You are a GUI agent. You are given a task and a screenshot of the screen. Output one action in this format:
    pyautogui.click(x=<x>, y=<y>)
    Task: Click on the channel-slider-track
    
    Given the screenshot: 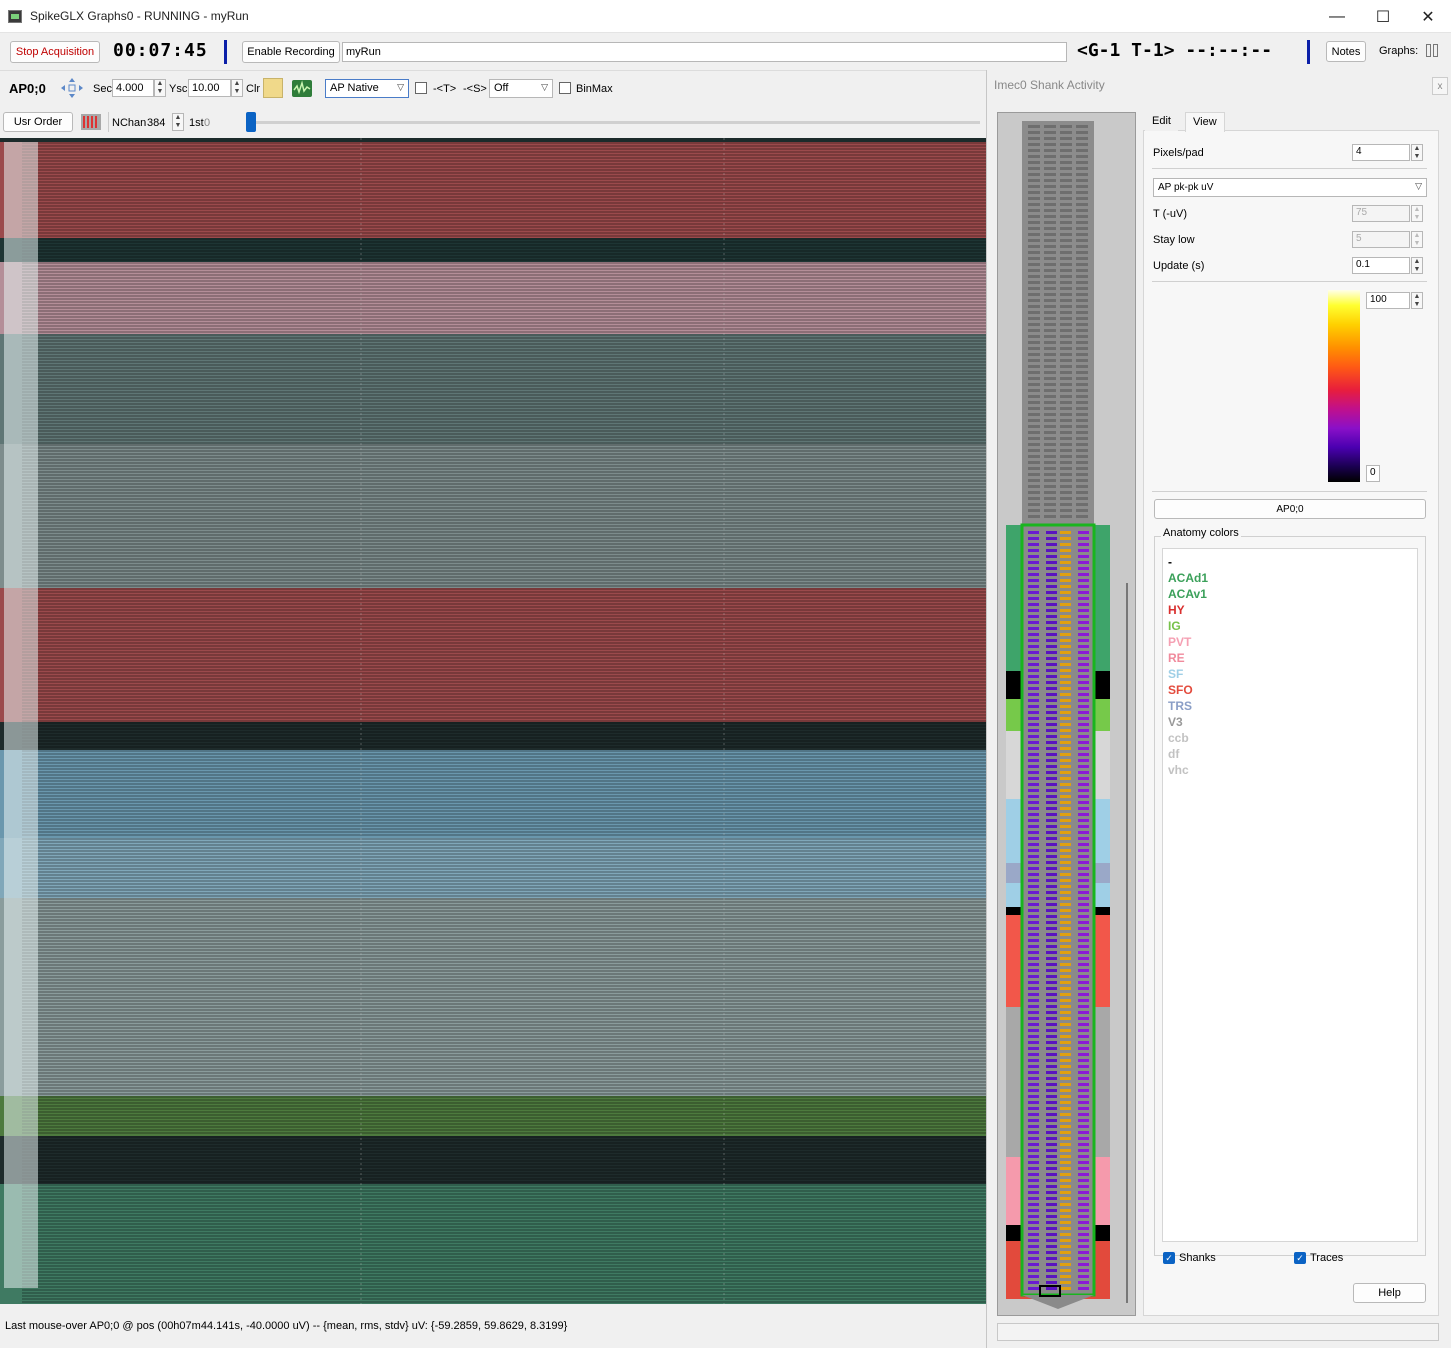 What is the action you would take?
    pyautogui.click(x=615, y=122)
    